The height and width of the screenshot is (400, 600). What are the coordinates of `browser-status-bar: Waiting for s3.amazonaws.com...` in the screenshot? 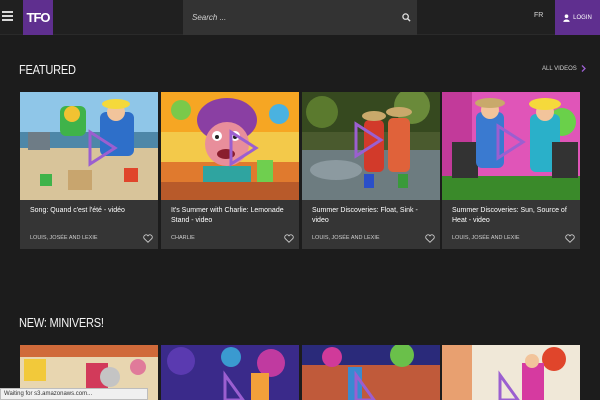 It's located at (74, 394).